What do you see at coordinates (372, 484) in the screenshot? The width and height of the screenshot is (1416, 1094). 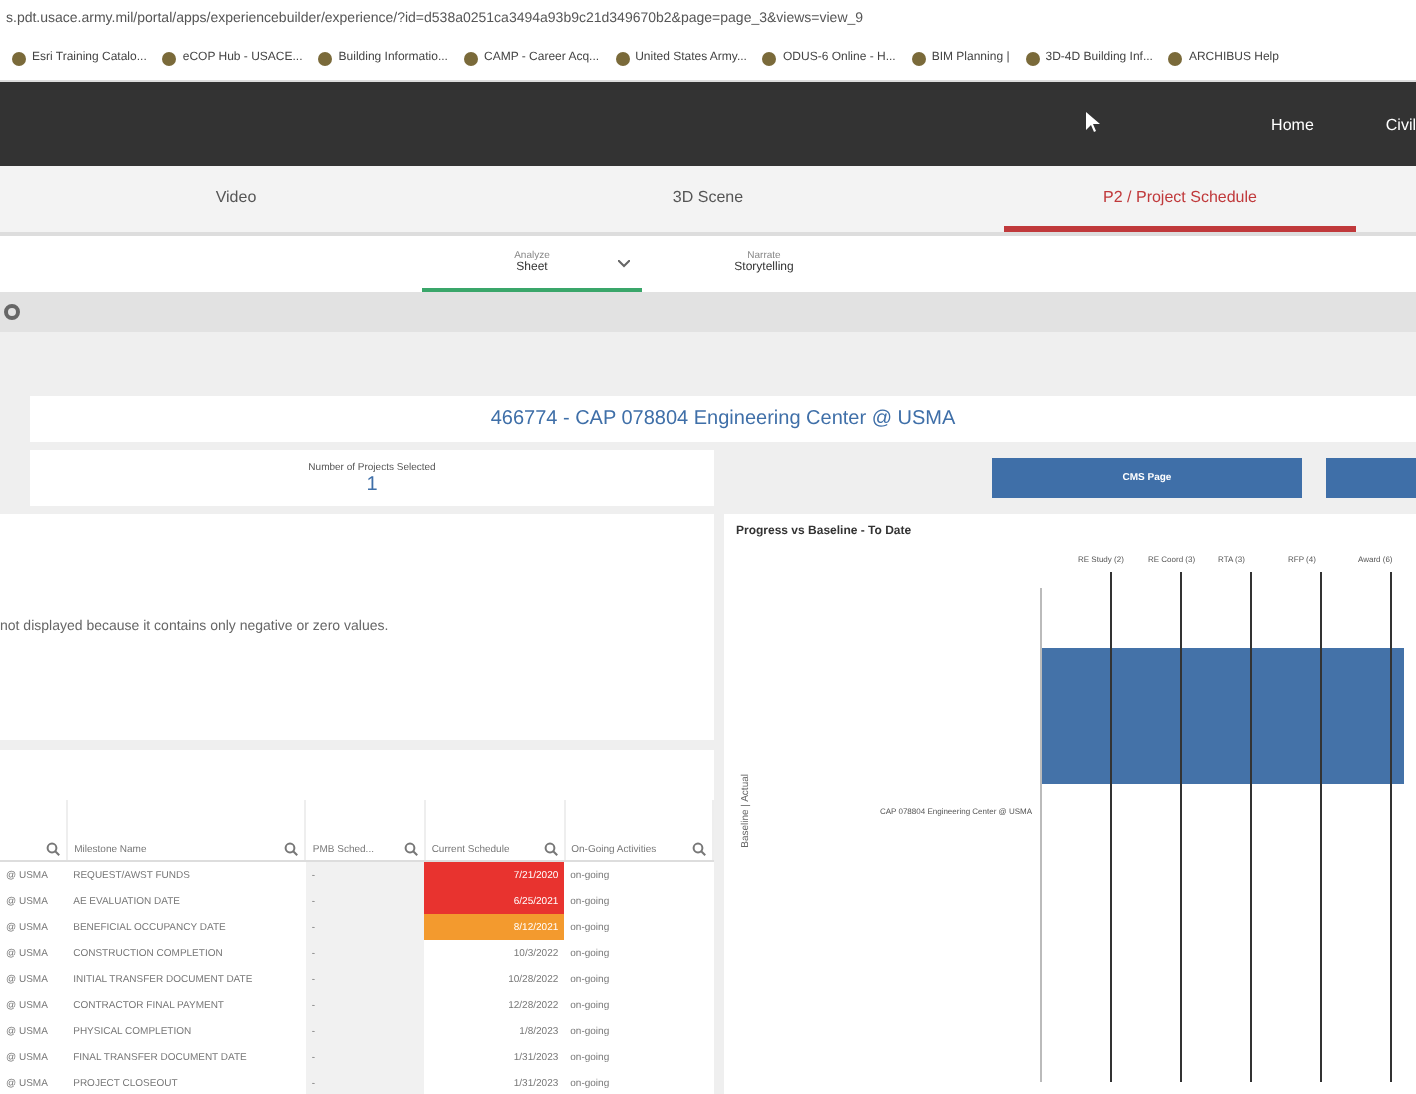 I see `kpi-value: 1` at bounding box center [372, 484].